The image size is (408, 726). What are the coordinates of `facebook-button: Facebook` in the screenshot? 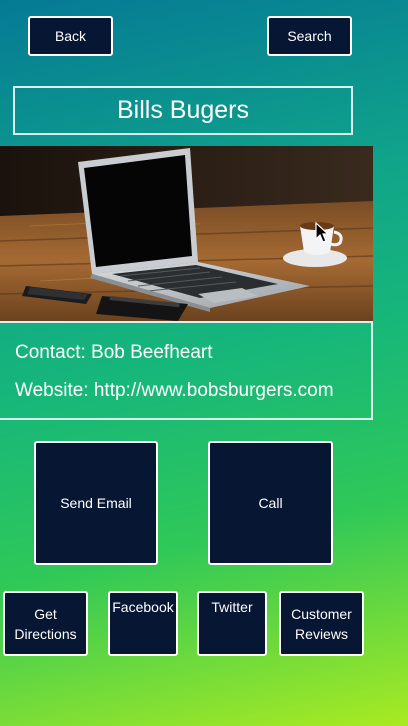 It's located at (143, 623).